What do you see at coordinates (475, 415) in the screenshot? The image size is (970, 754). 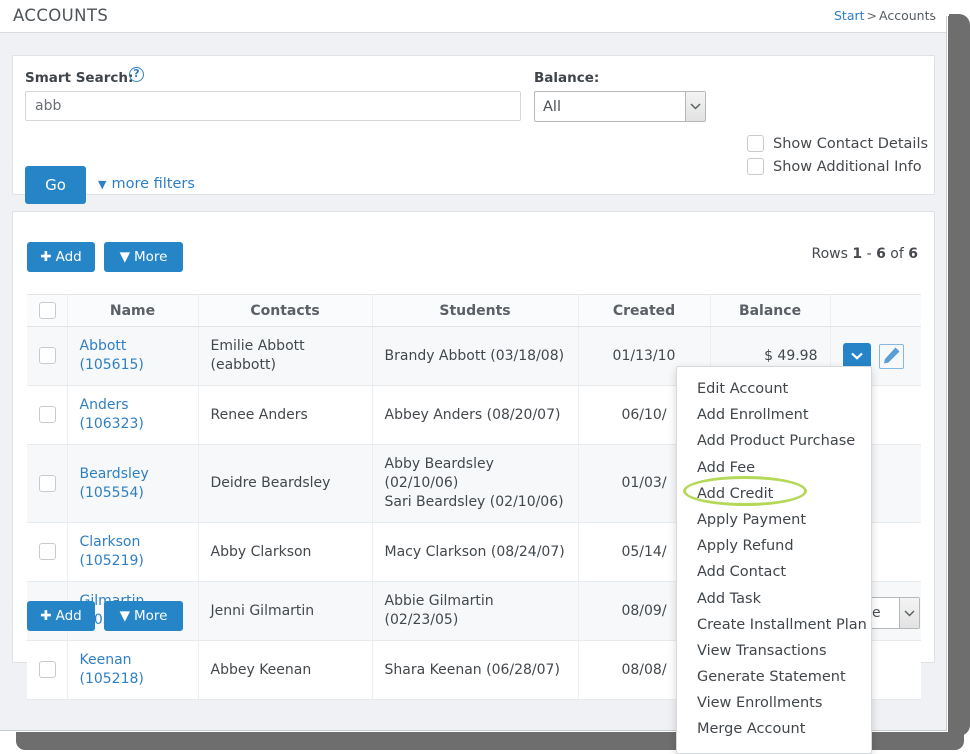 I see `row-students-cell: Abbey Anders (08/20/07)` at bounding box center [475, 415].